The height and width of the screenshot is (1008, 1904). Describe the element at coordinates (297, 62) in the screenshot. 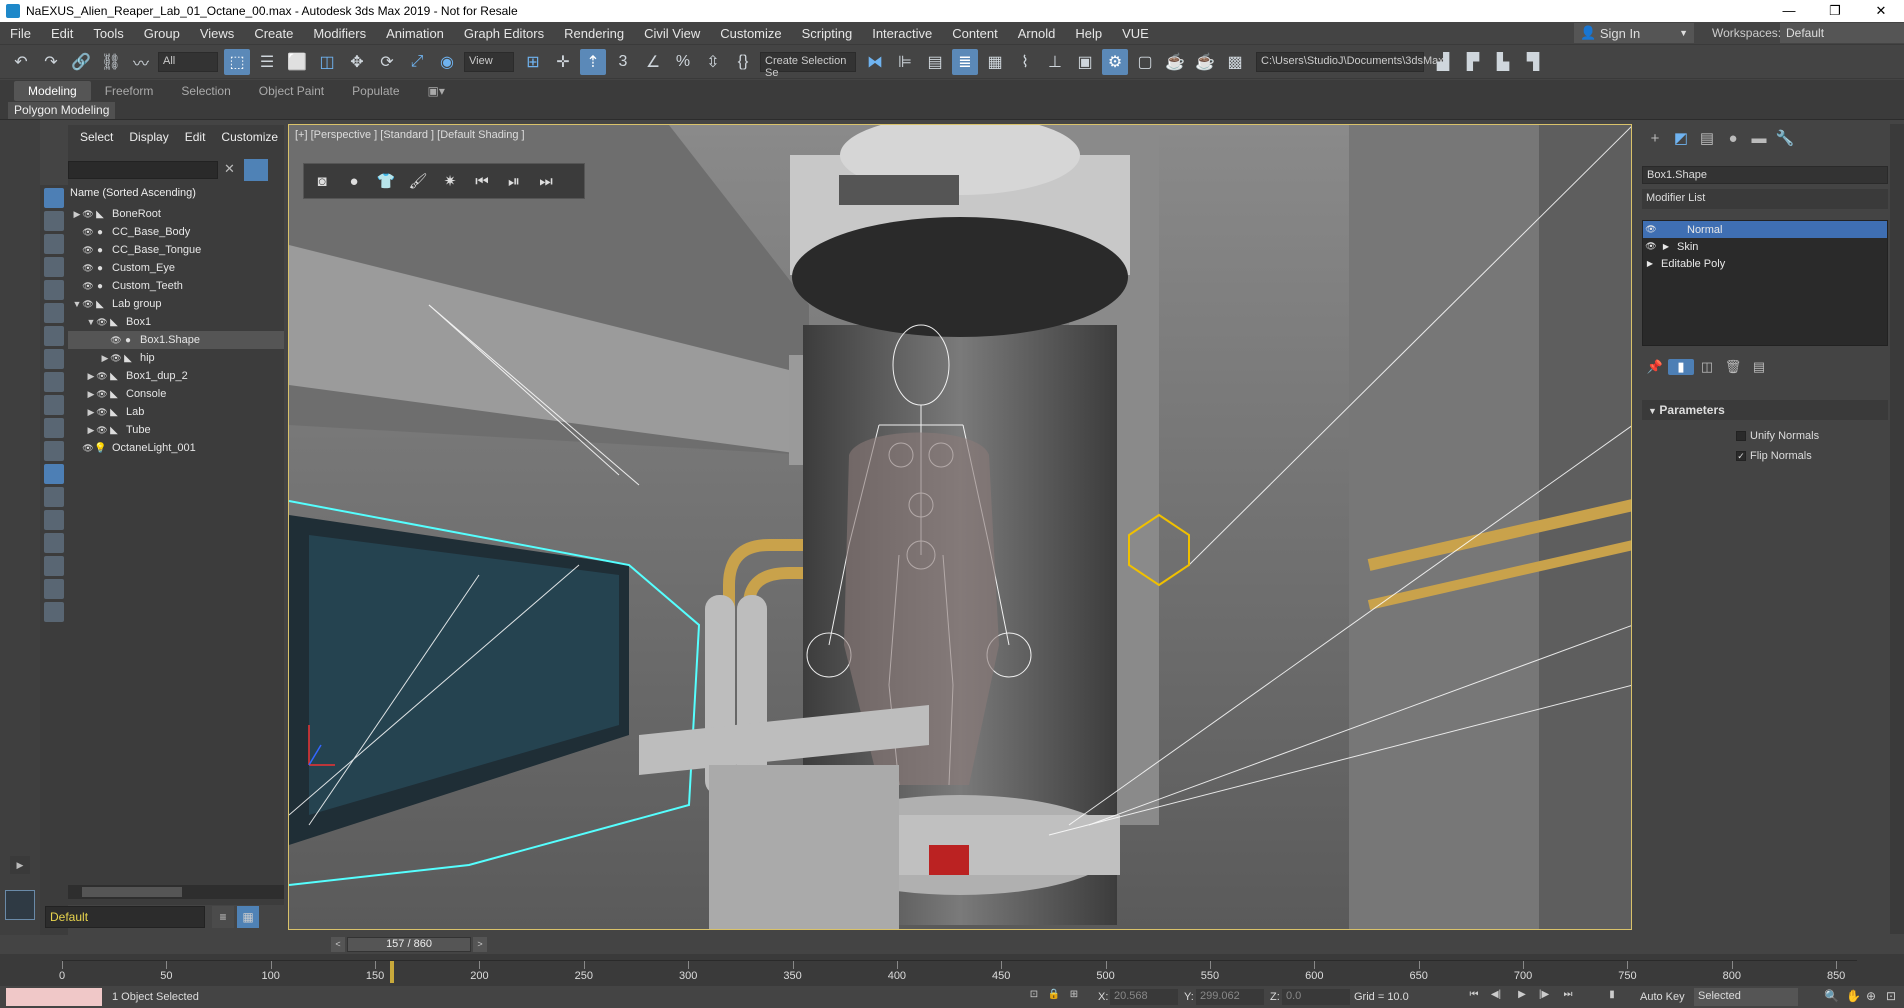

I see `rect-selection-icon: ⬜` at that location.